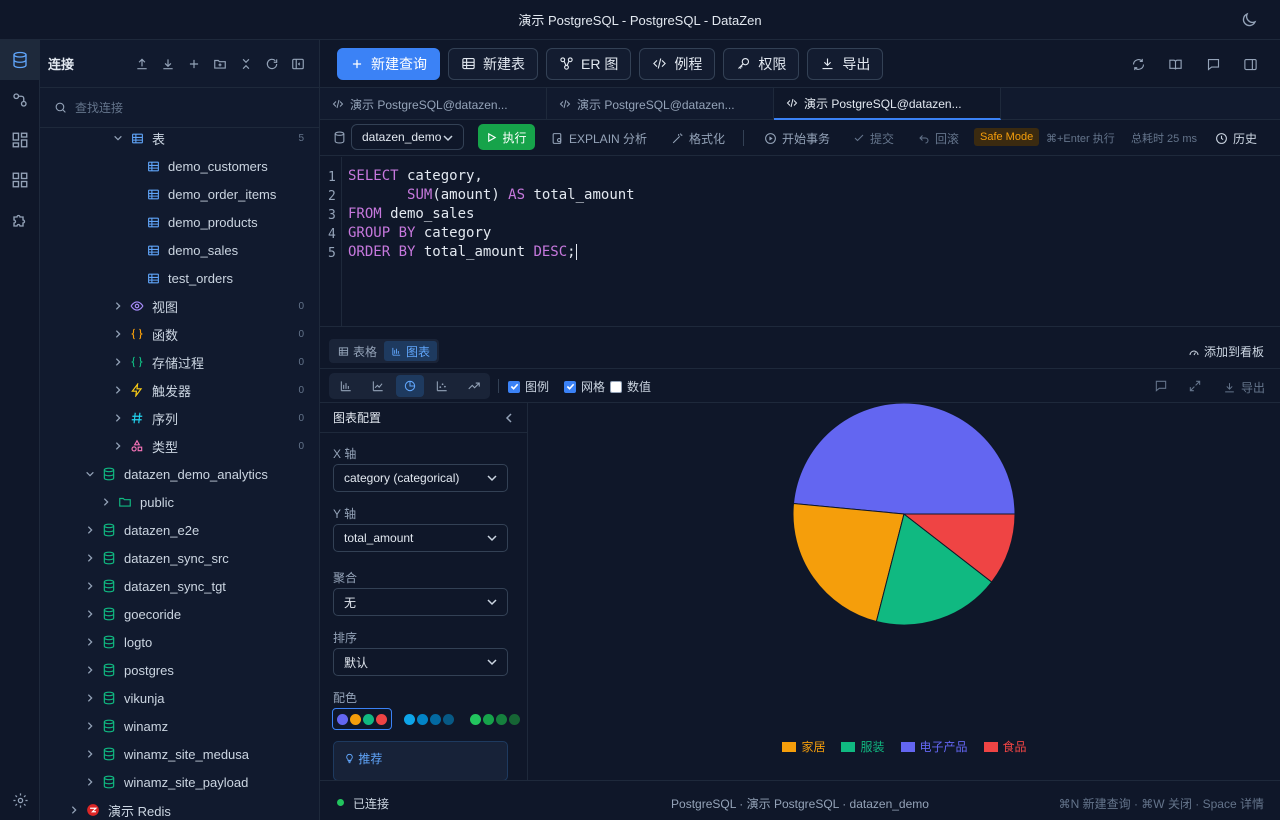 The height and width of the screenshot is (820, 1280). What do you see at coordinates (179, 502) in the screenshot?
I see `tree-item: public` at bounding box center [179, 502].